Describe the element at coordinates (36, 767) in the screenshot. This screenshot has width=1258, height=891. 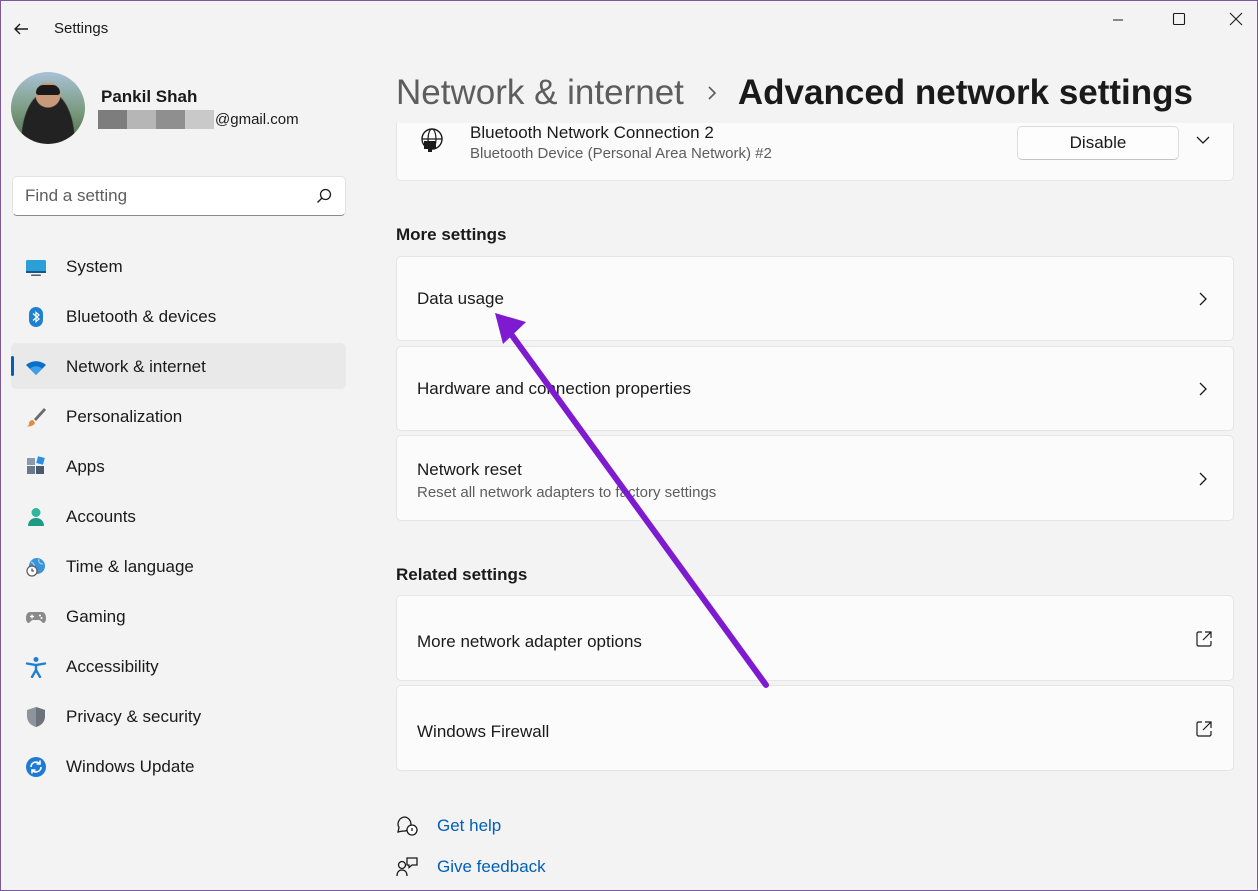
I see `update-icon` at that location.